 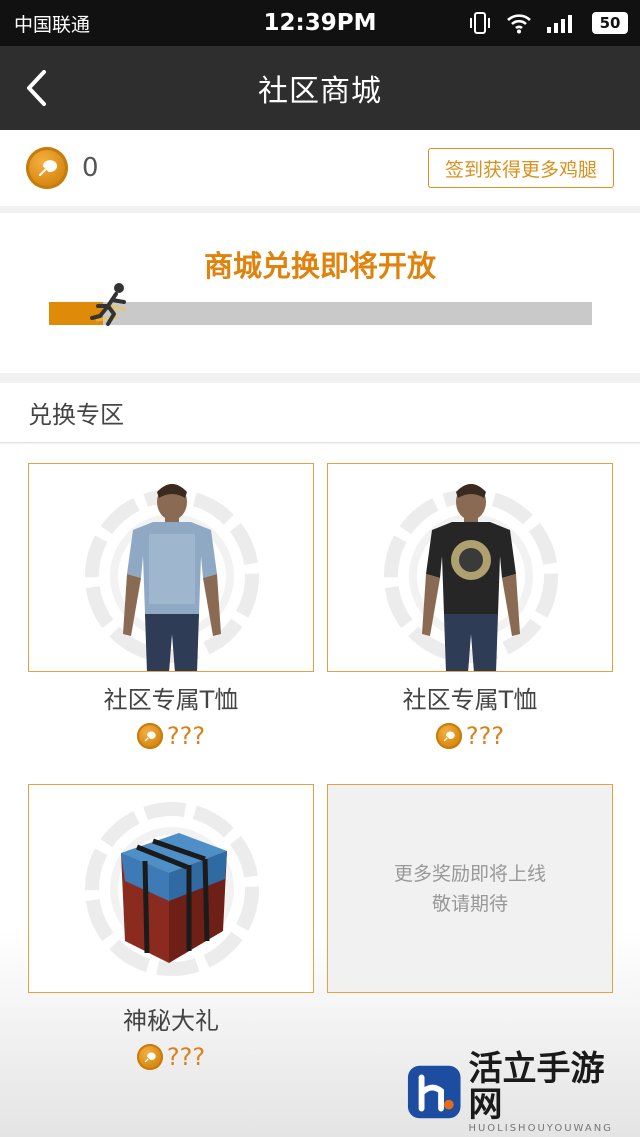 I want to click on page-title: 社区商城, so click(x=320, y=91).